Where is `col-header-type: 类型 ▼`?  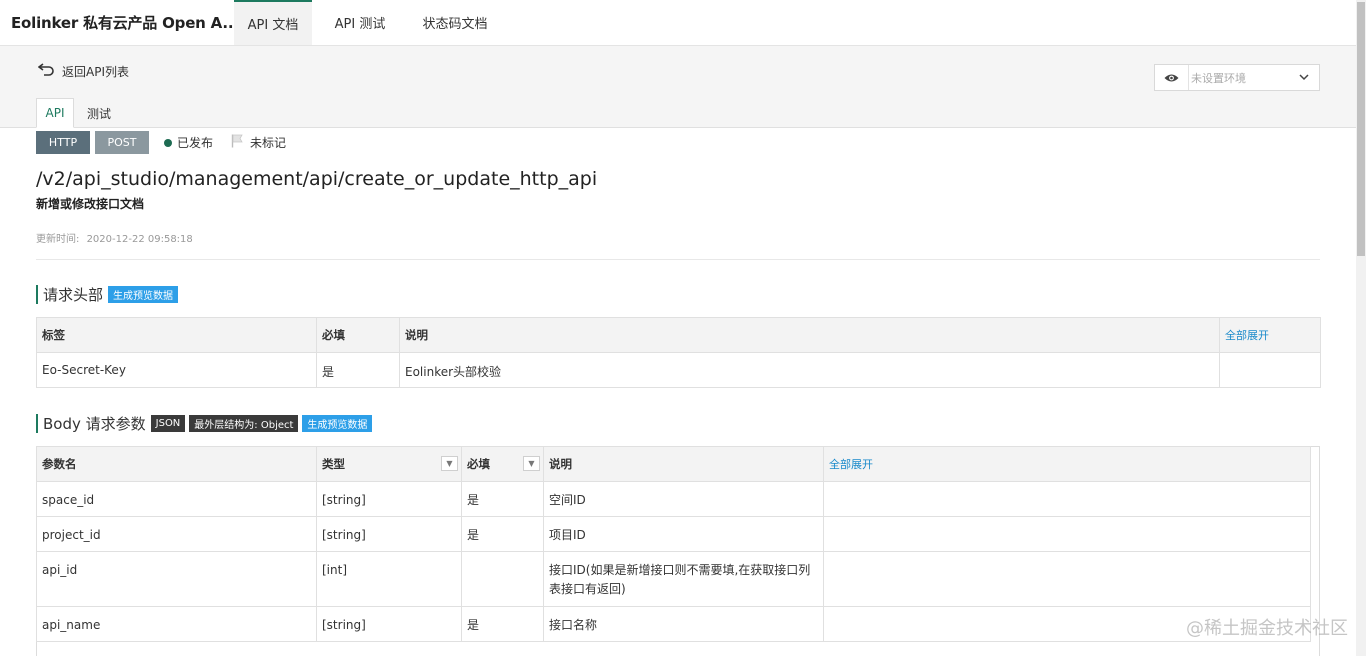
col-header-type: 类型 ▼ is located at coordinates (389, 464).